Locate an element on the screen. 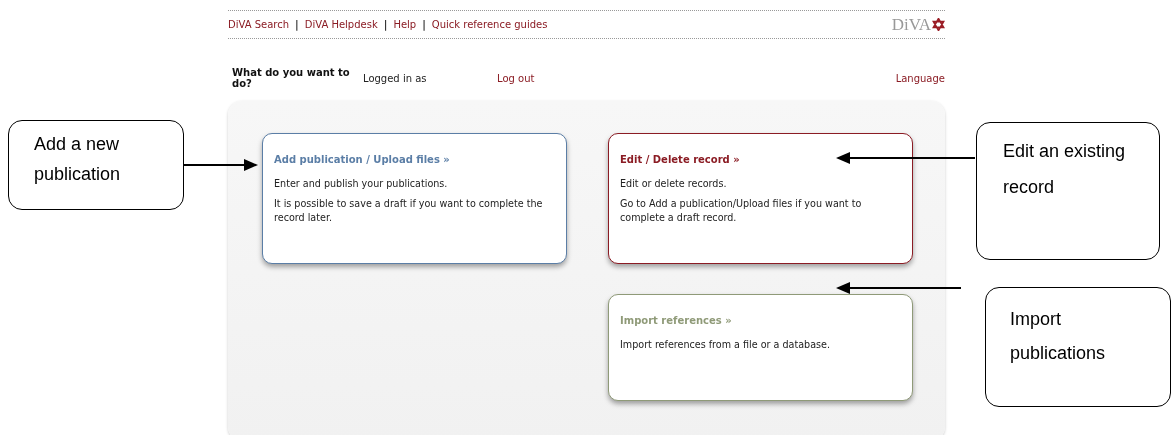  header-link: Quick reference guides is located at coordinates (489, 24).